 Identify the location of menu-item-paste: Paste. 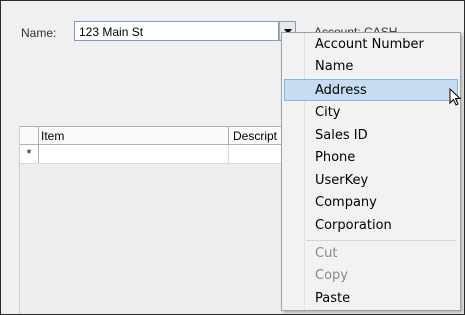
(371, 299).